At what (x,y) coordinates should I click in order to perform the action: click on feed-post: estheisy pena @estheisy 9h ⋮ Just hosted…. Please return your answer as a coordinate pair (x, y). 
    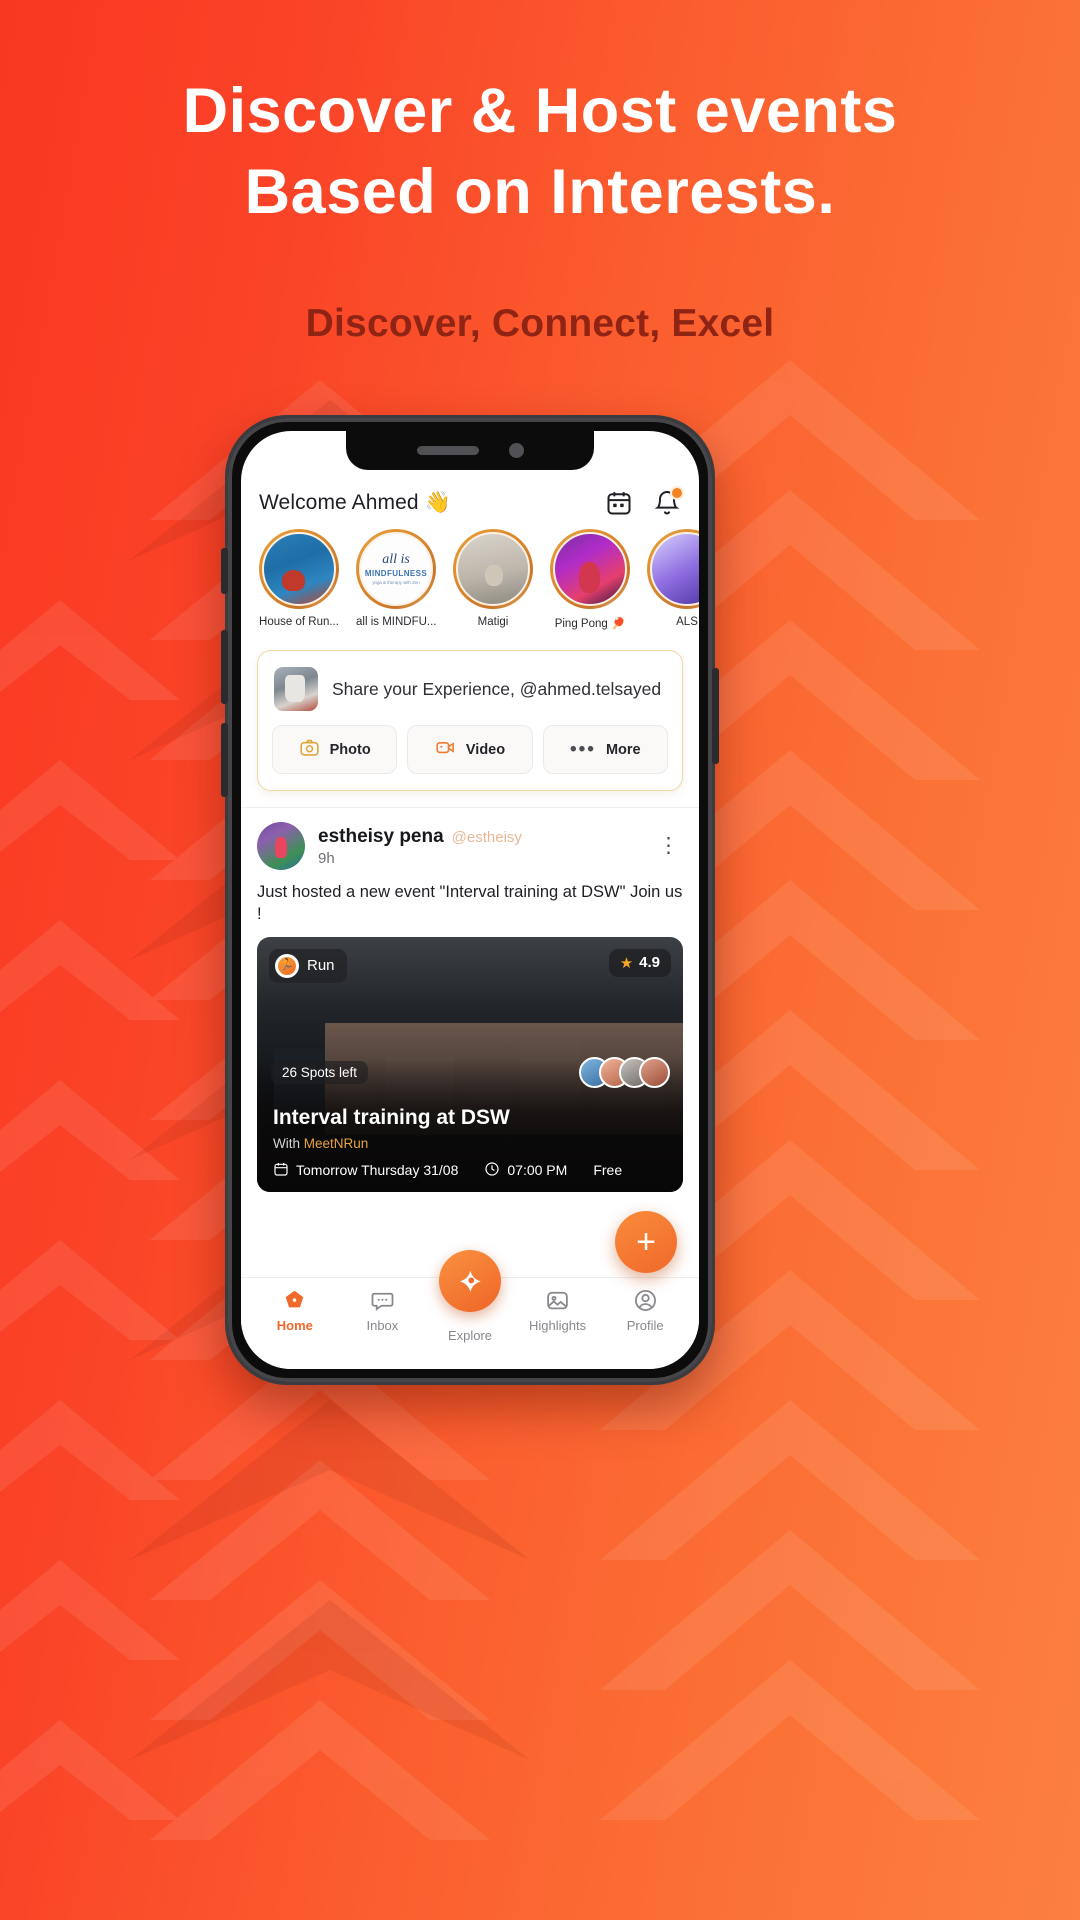
    Looking at the image, I should click on (470, 999).